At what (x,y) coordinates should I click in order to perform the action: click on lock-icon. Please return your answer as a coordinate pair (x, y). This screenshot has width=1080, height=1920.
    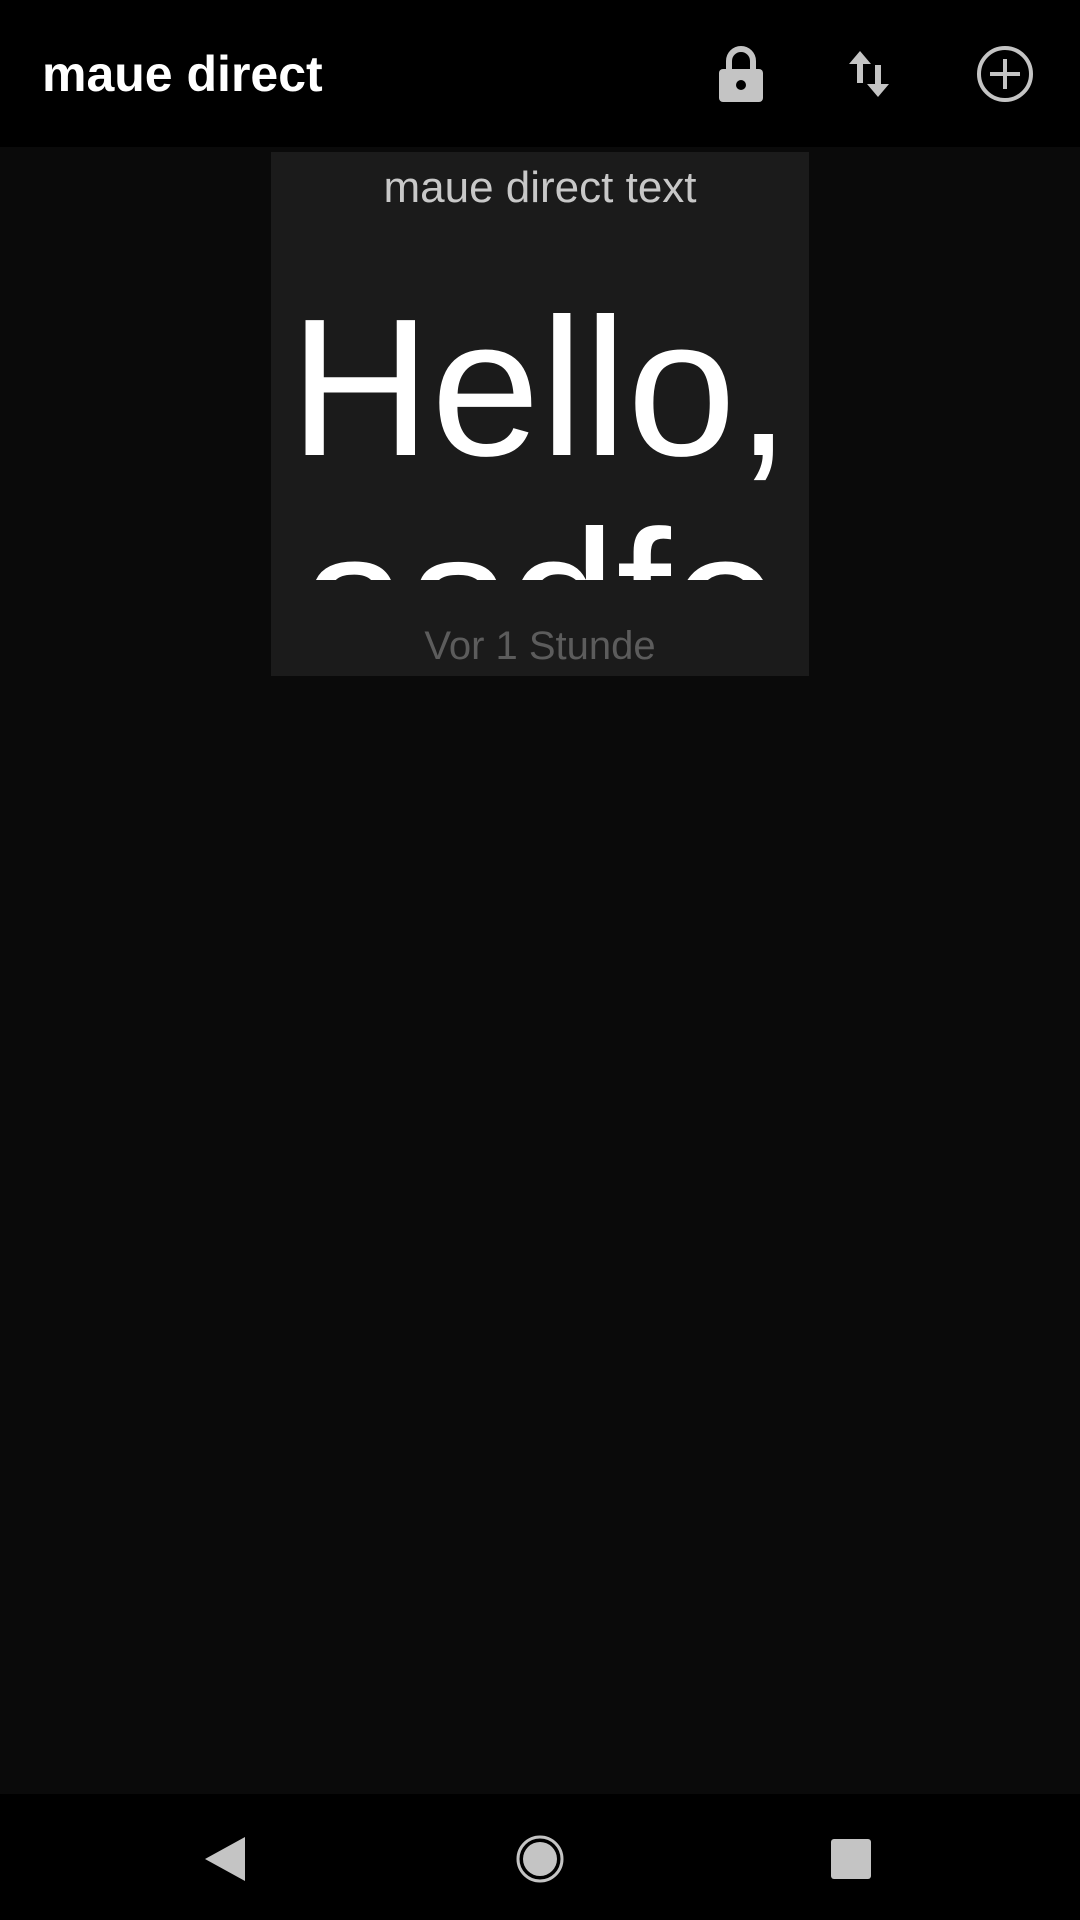
    Looking at the image, I should click on (741, 74).